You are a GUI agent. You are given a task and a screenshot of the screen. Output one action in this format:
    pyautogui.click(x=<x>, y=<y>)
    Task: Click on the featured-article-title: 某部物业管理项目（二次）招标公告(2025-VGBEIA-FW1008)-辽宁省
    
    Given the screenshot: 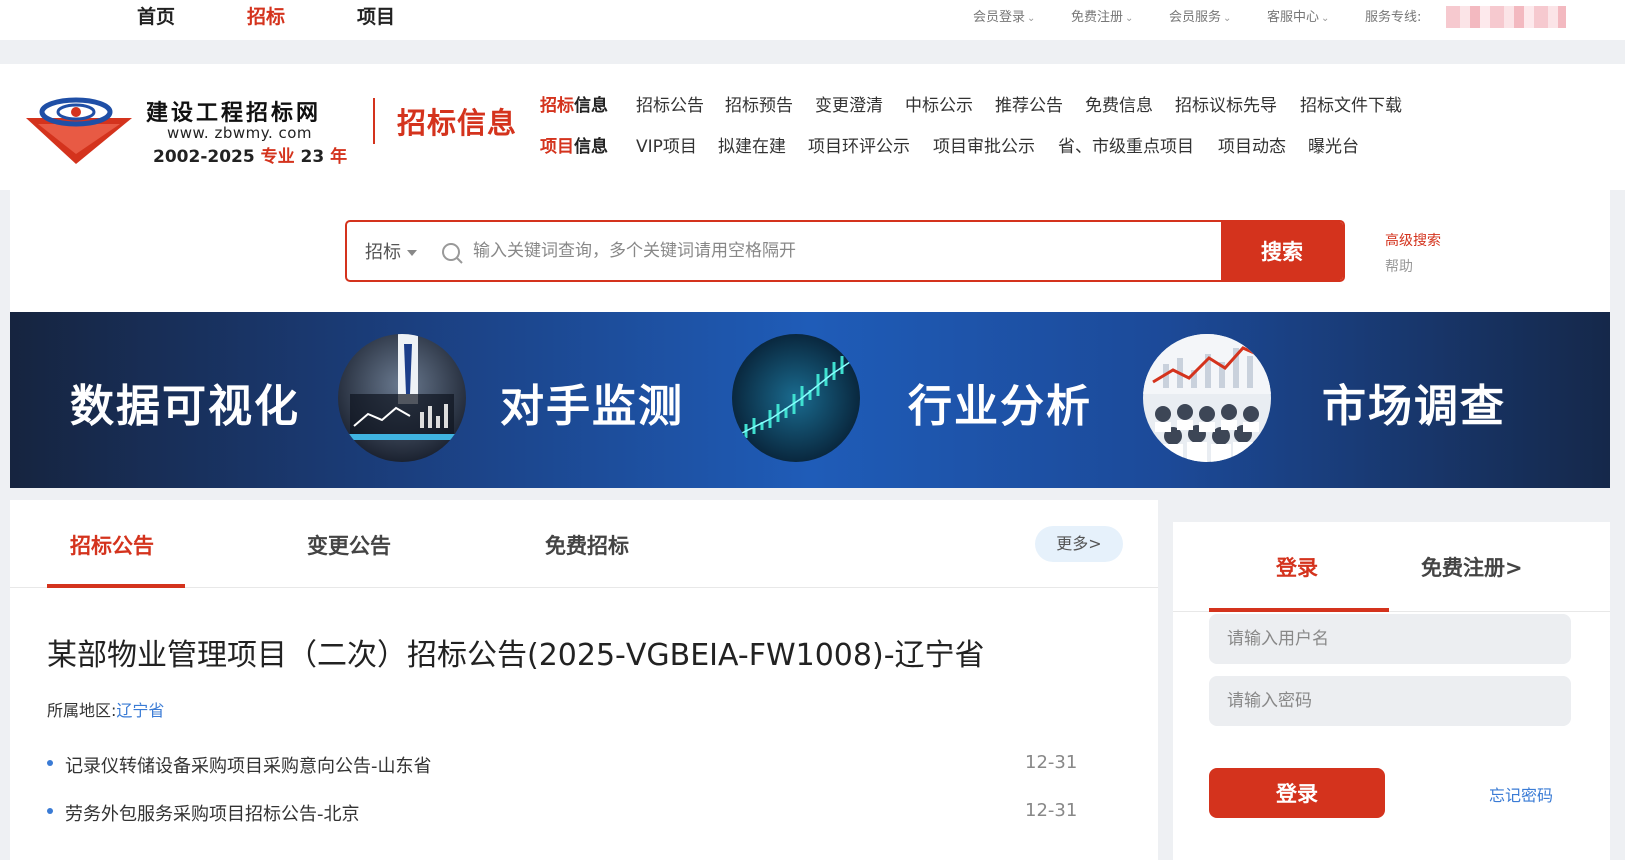 What is the action you would take?
    pyautogui.click(x=516, y=652)
    